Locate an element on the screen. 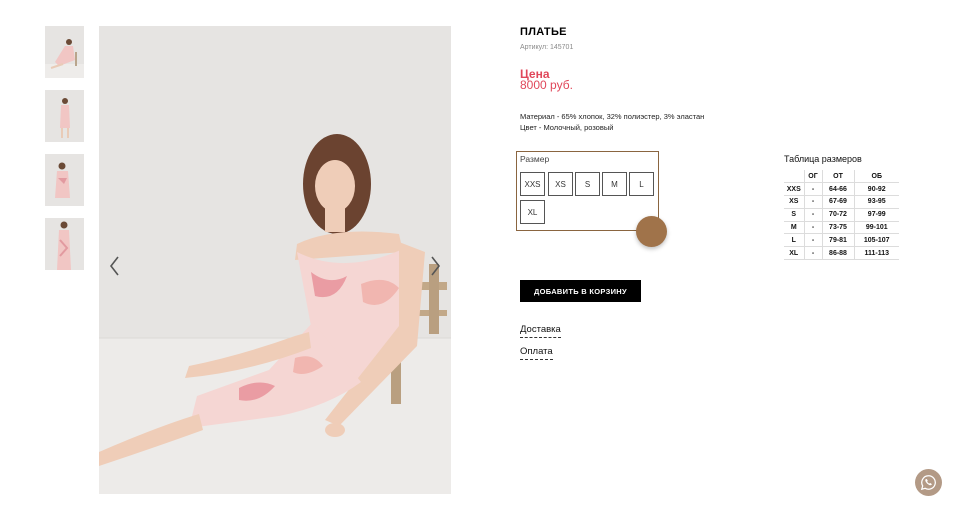  whatsapp-button is located at coordinates (928, 482).